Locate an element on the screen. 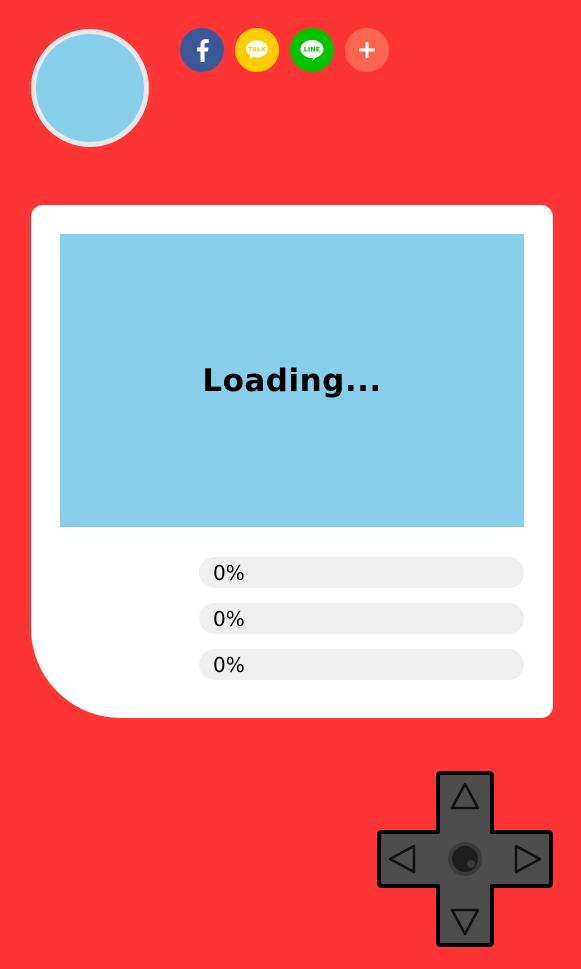  kakaotalk-label: TALK is located at coordinates (257, 50).